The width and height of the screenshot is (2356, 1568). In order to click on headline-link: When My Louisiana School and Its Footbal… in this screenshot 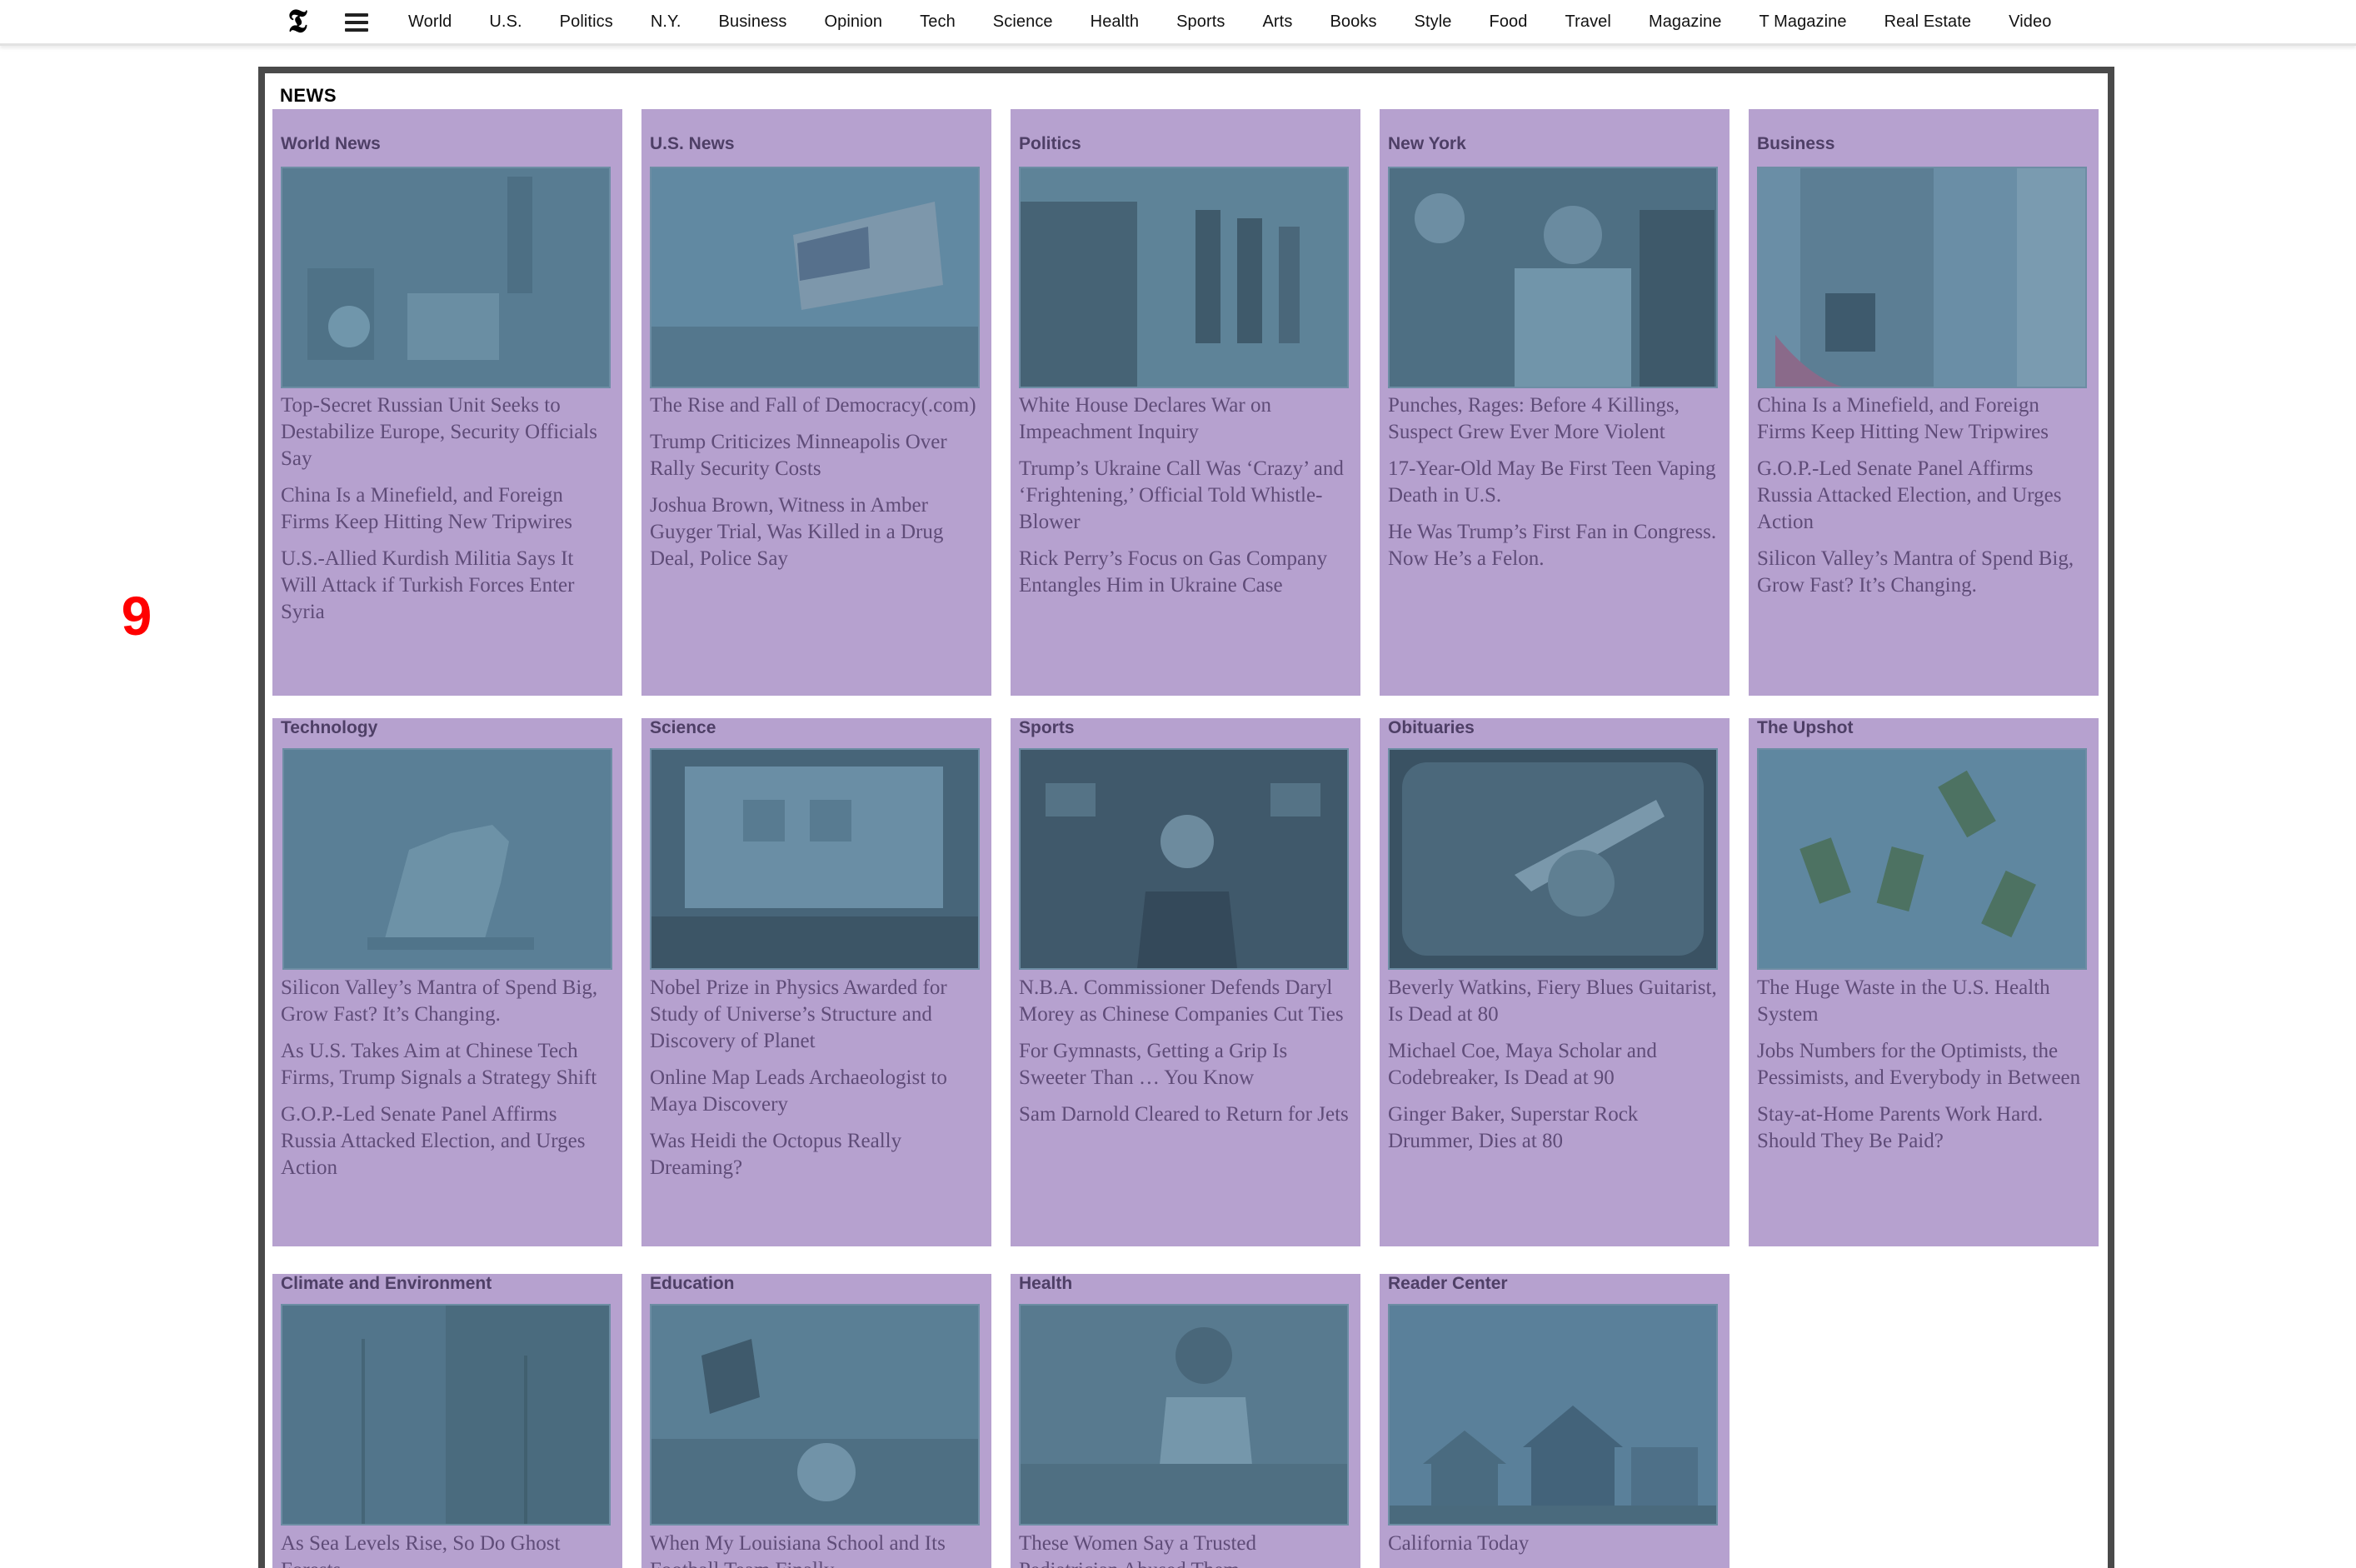, I will do `click(816, 1549)`.